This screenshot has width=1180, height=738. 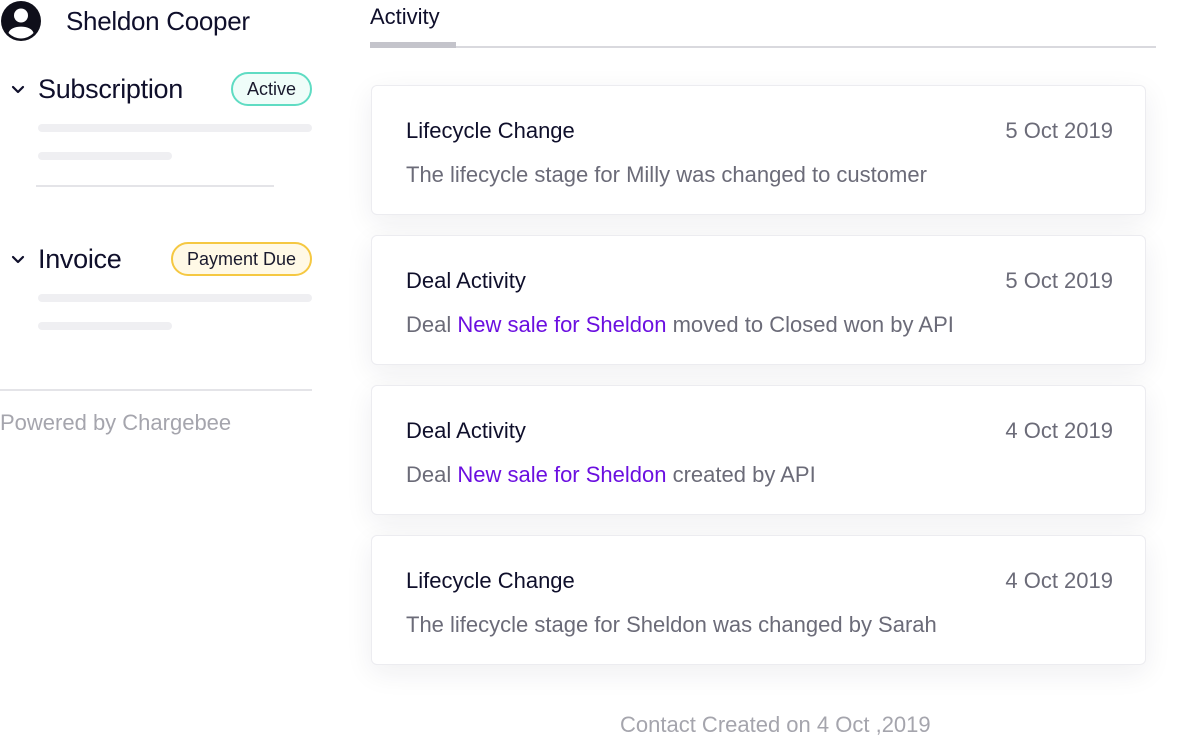 I want to click on contact-created-note: Contact Created on 4 Oct ,2019, so click(x=775, y=724).